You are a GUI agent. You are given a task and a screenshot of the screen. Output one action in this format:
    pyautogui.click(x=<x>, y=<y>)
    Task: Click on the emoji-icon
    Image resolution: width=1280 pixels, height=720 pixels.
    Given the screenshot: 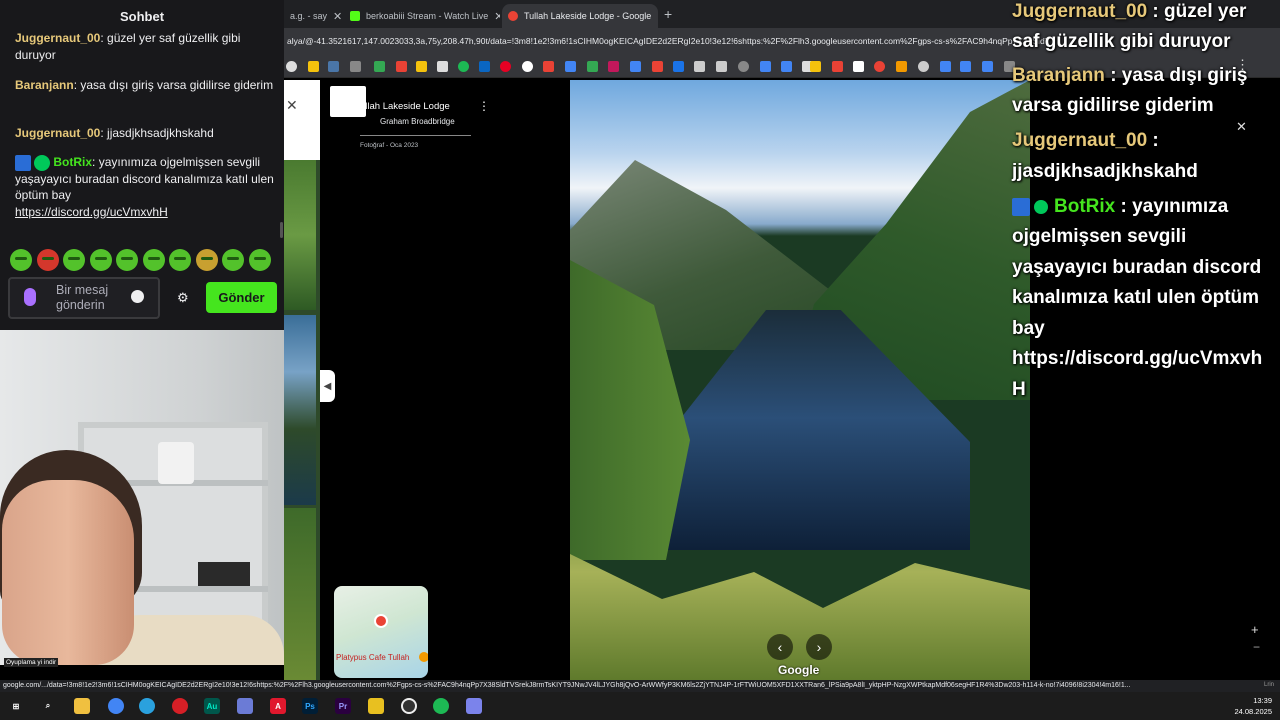 What is the action you would take?
    pyautogui.click(x=137, y=296)
    